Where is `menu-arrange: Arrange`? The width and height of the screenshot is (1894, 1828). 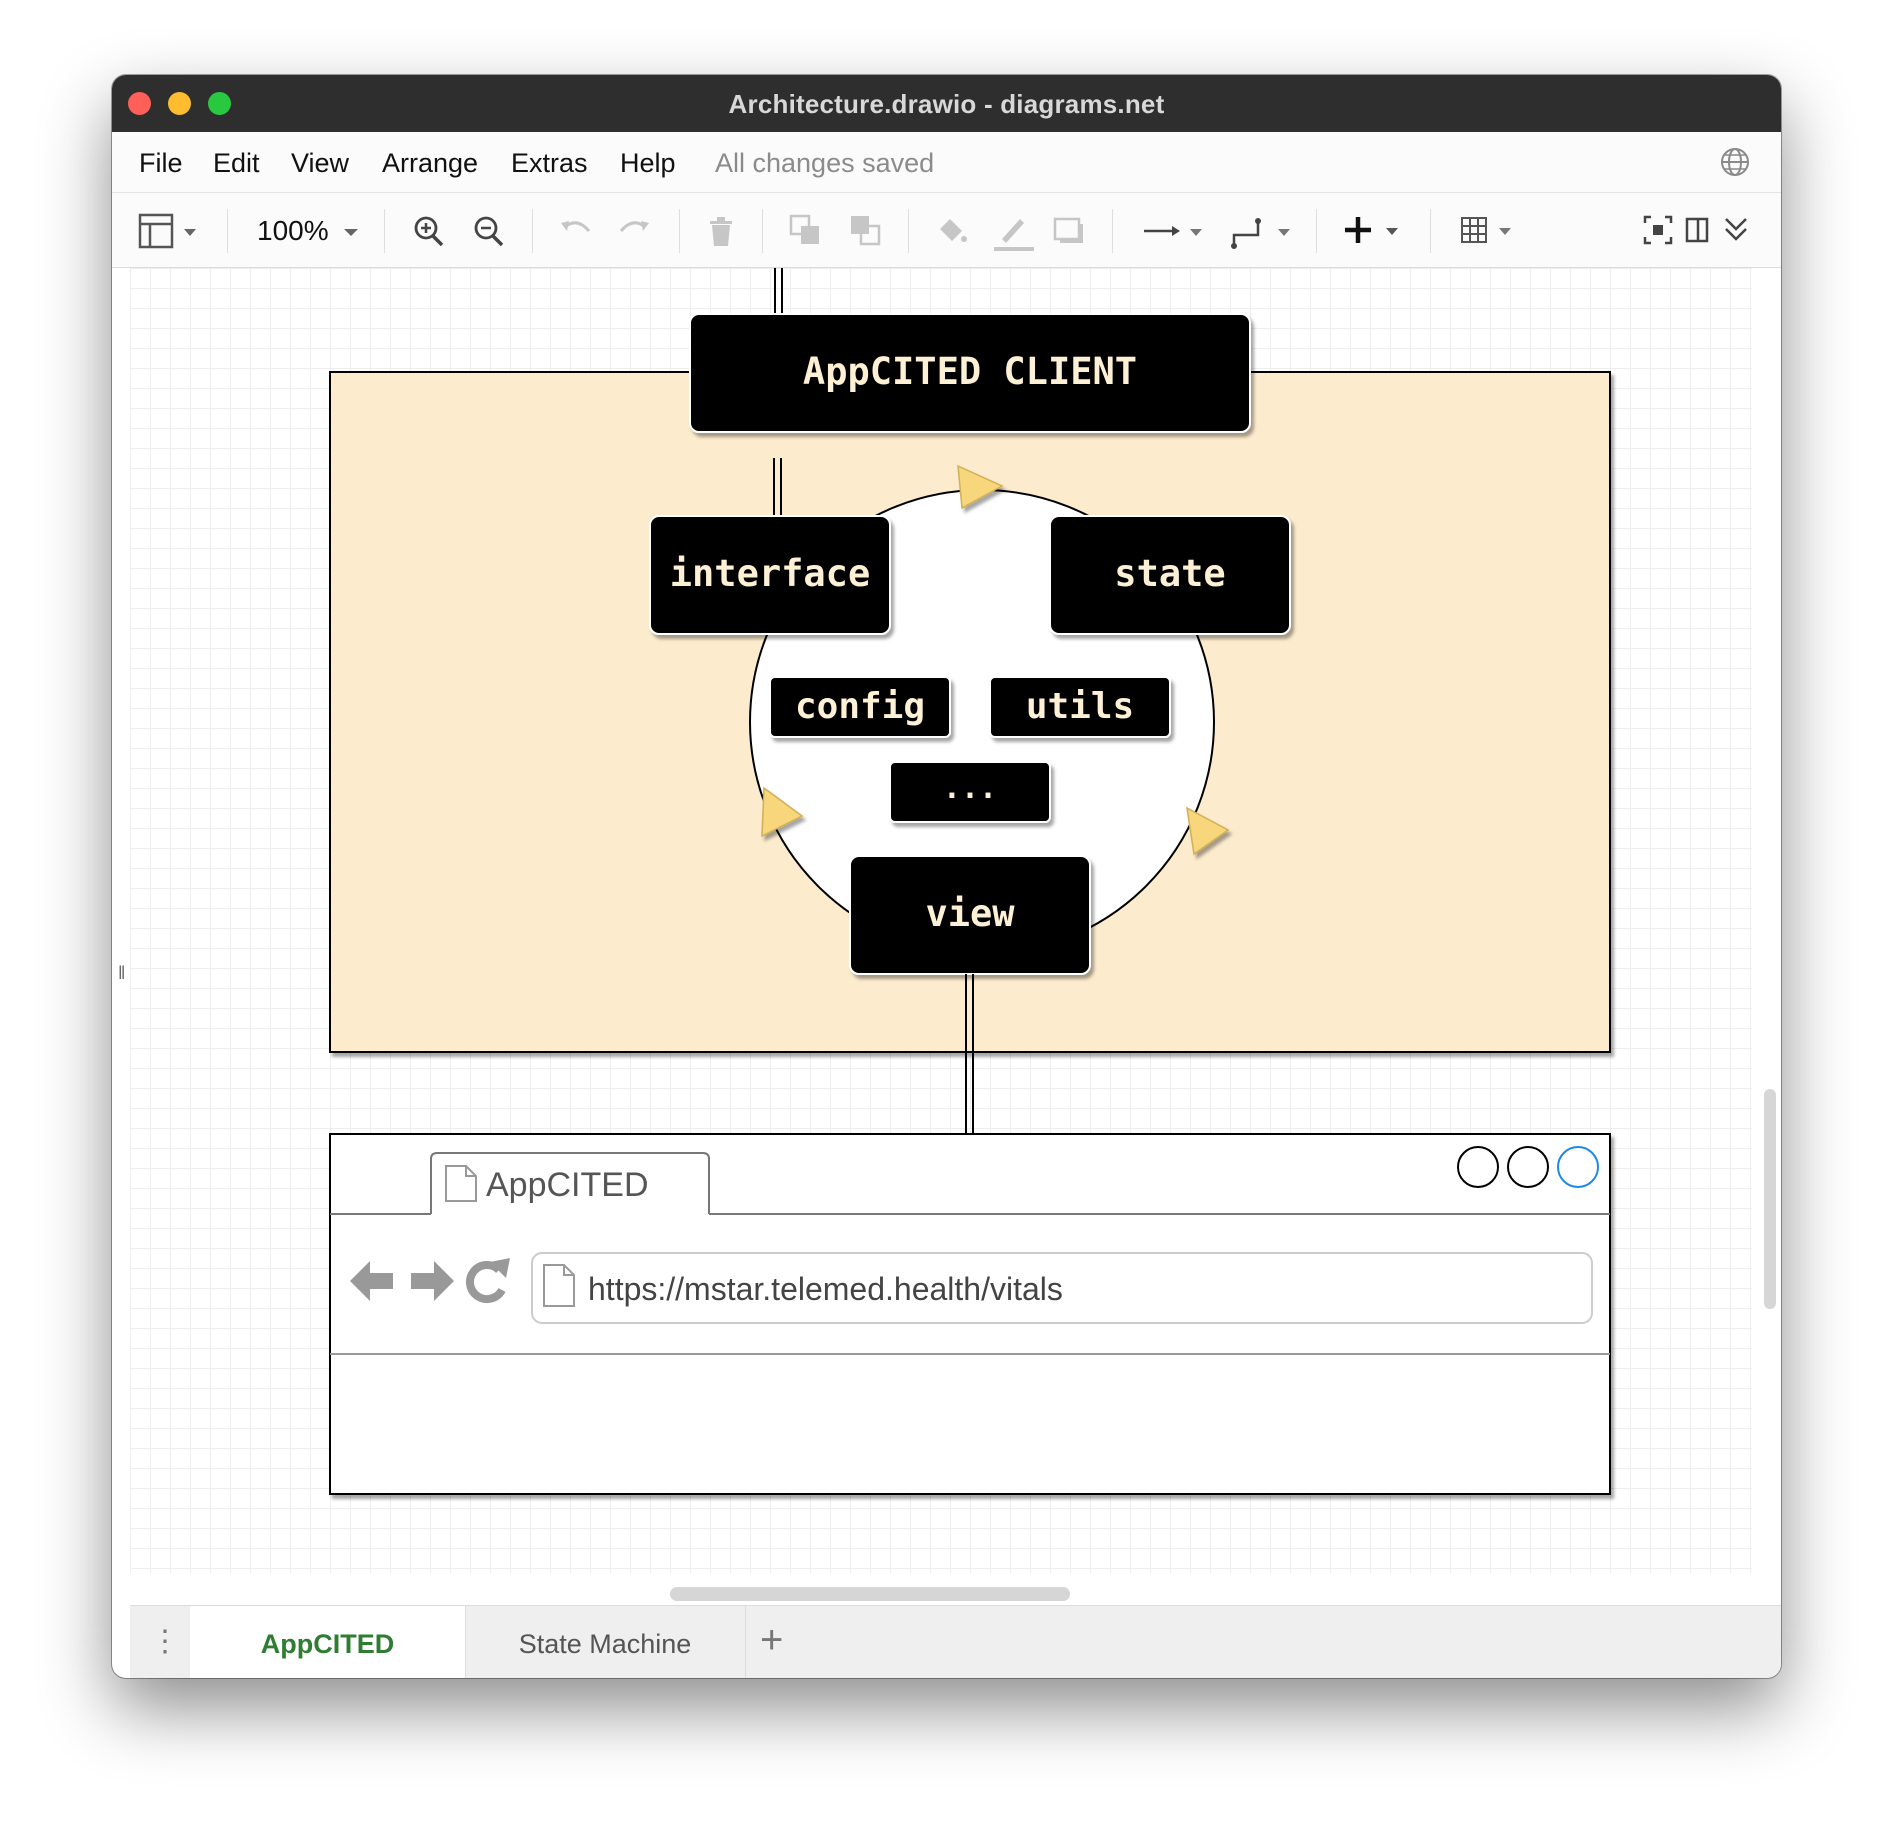 menu-arrange: Arrange is located at coordinates (430, 163).